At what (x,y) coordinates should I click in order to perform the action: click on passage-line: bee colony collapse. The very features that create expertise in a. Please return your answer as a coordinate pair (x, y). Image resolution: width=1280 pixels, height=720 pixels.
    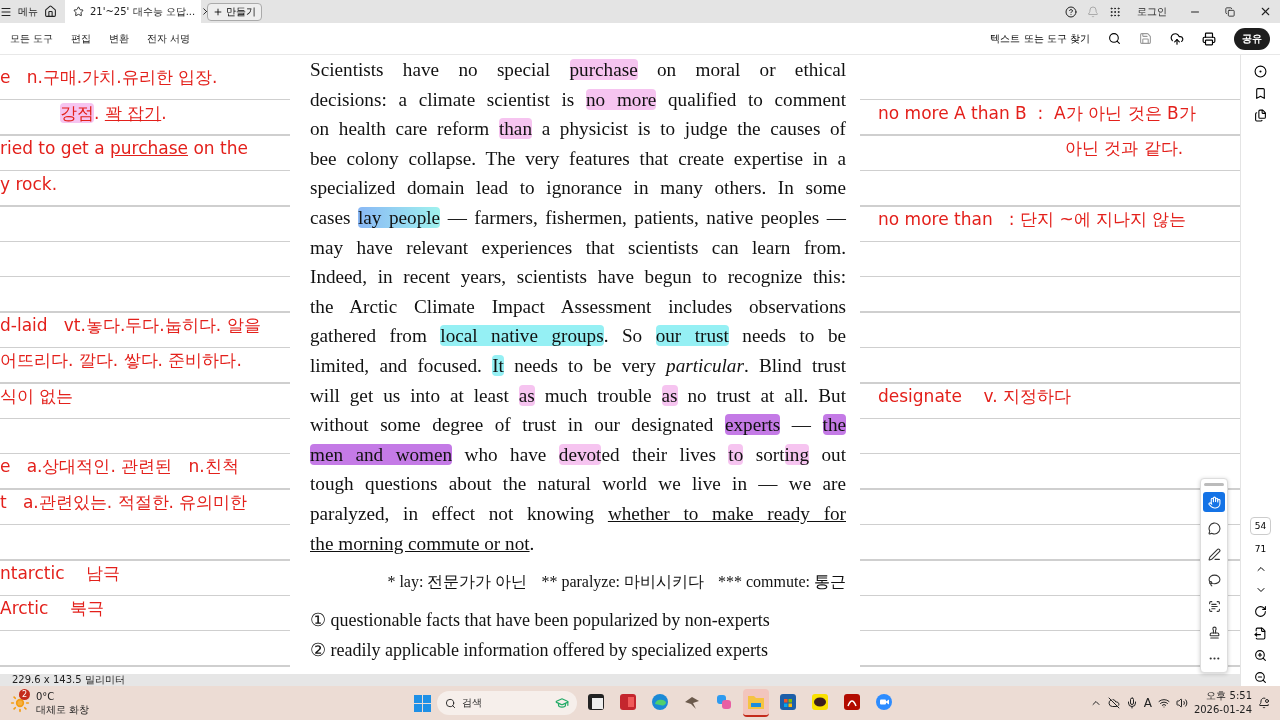
    Looking at the image, I should click on (578, 158).